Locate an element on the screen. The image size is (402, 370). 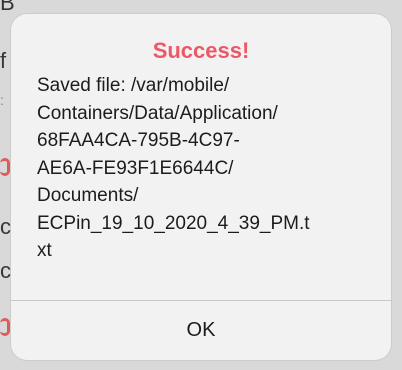
background-partial-text: f is located at coordinates (3, 60).